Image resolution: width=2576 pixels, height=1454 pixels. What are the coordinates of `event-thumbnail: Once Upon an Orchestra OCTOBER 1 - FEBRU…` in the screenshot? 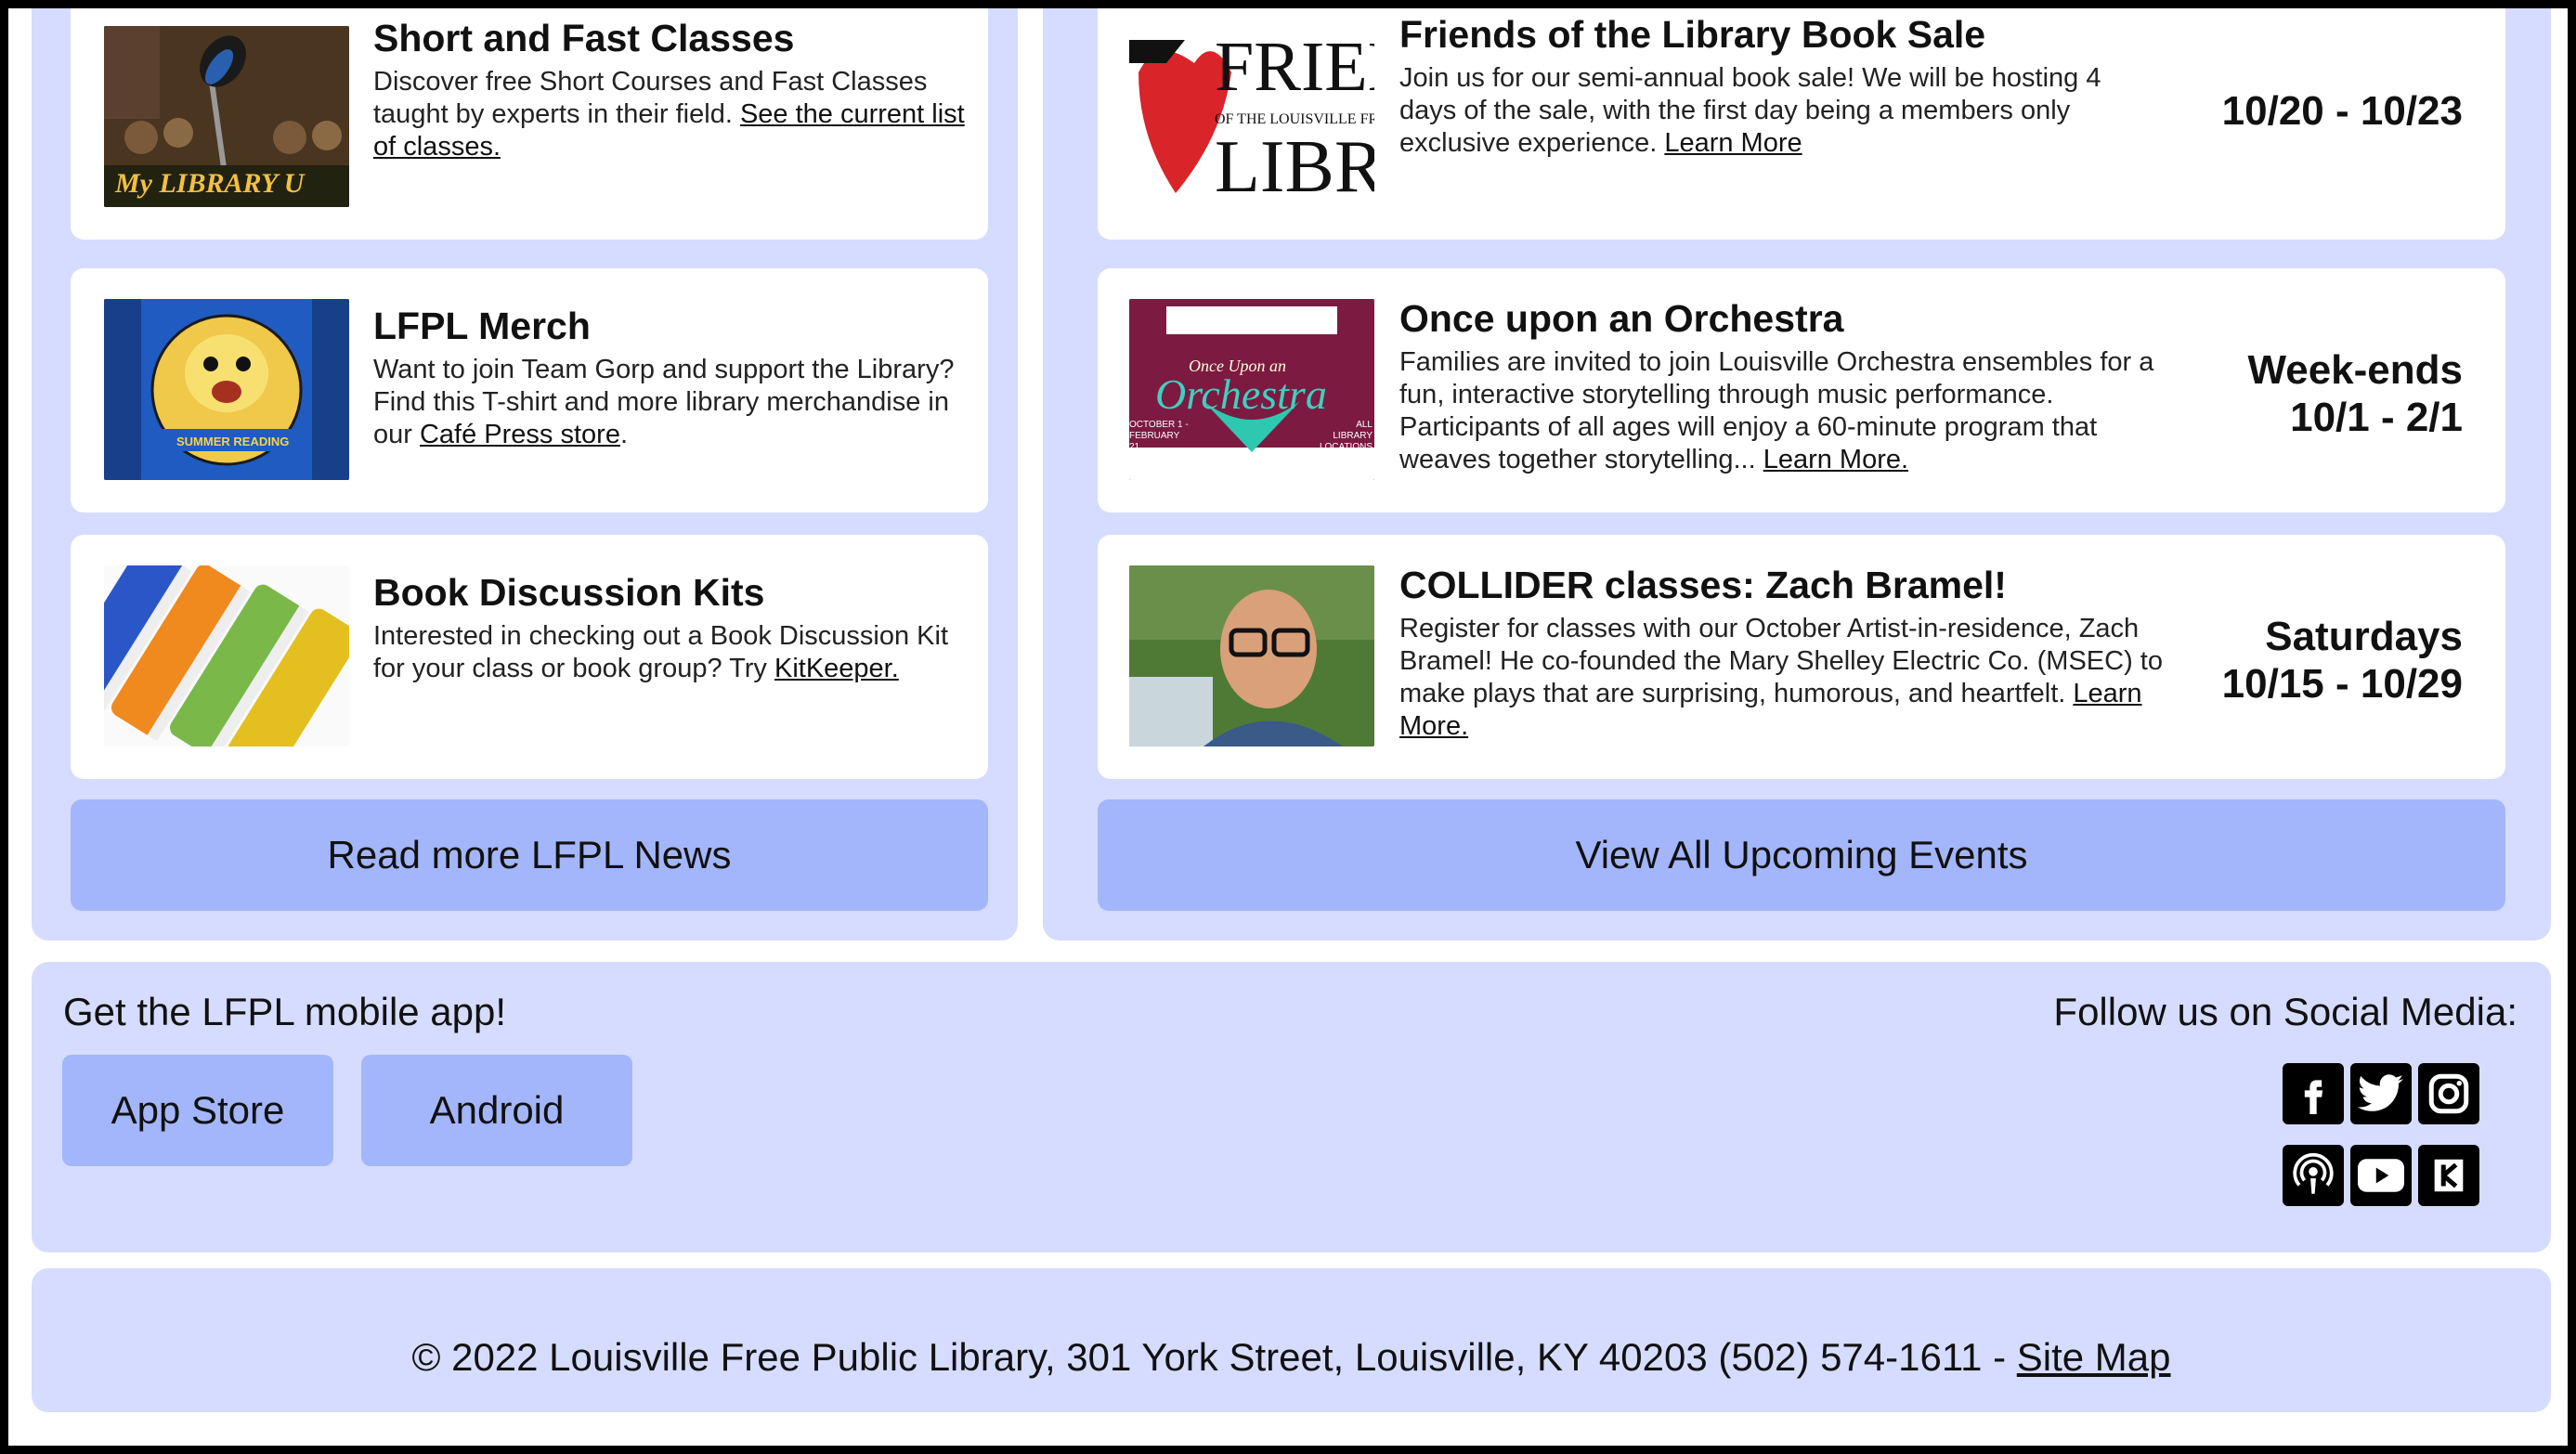 It's located at (1251, 389).